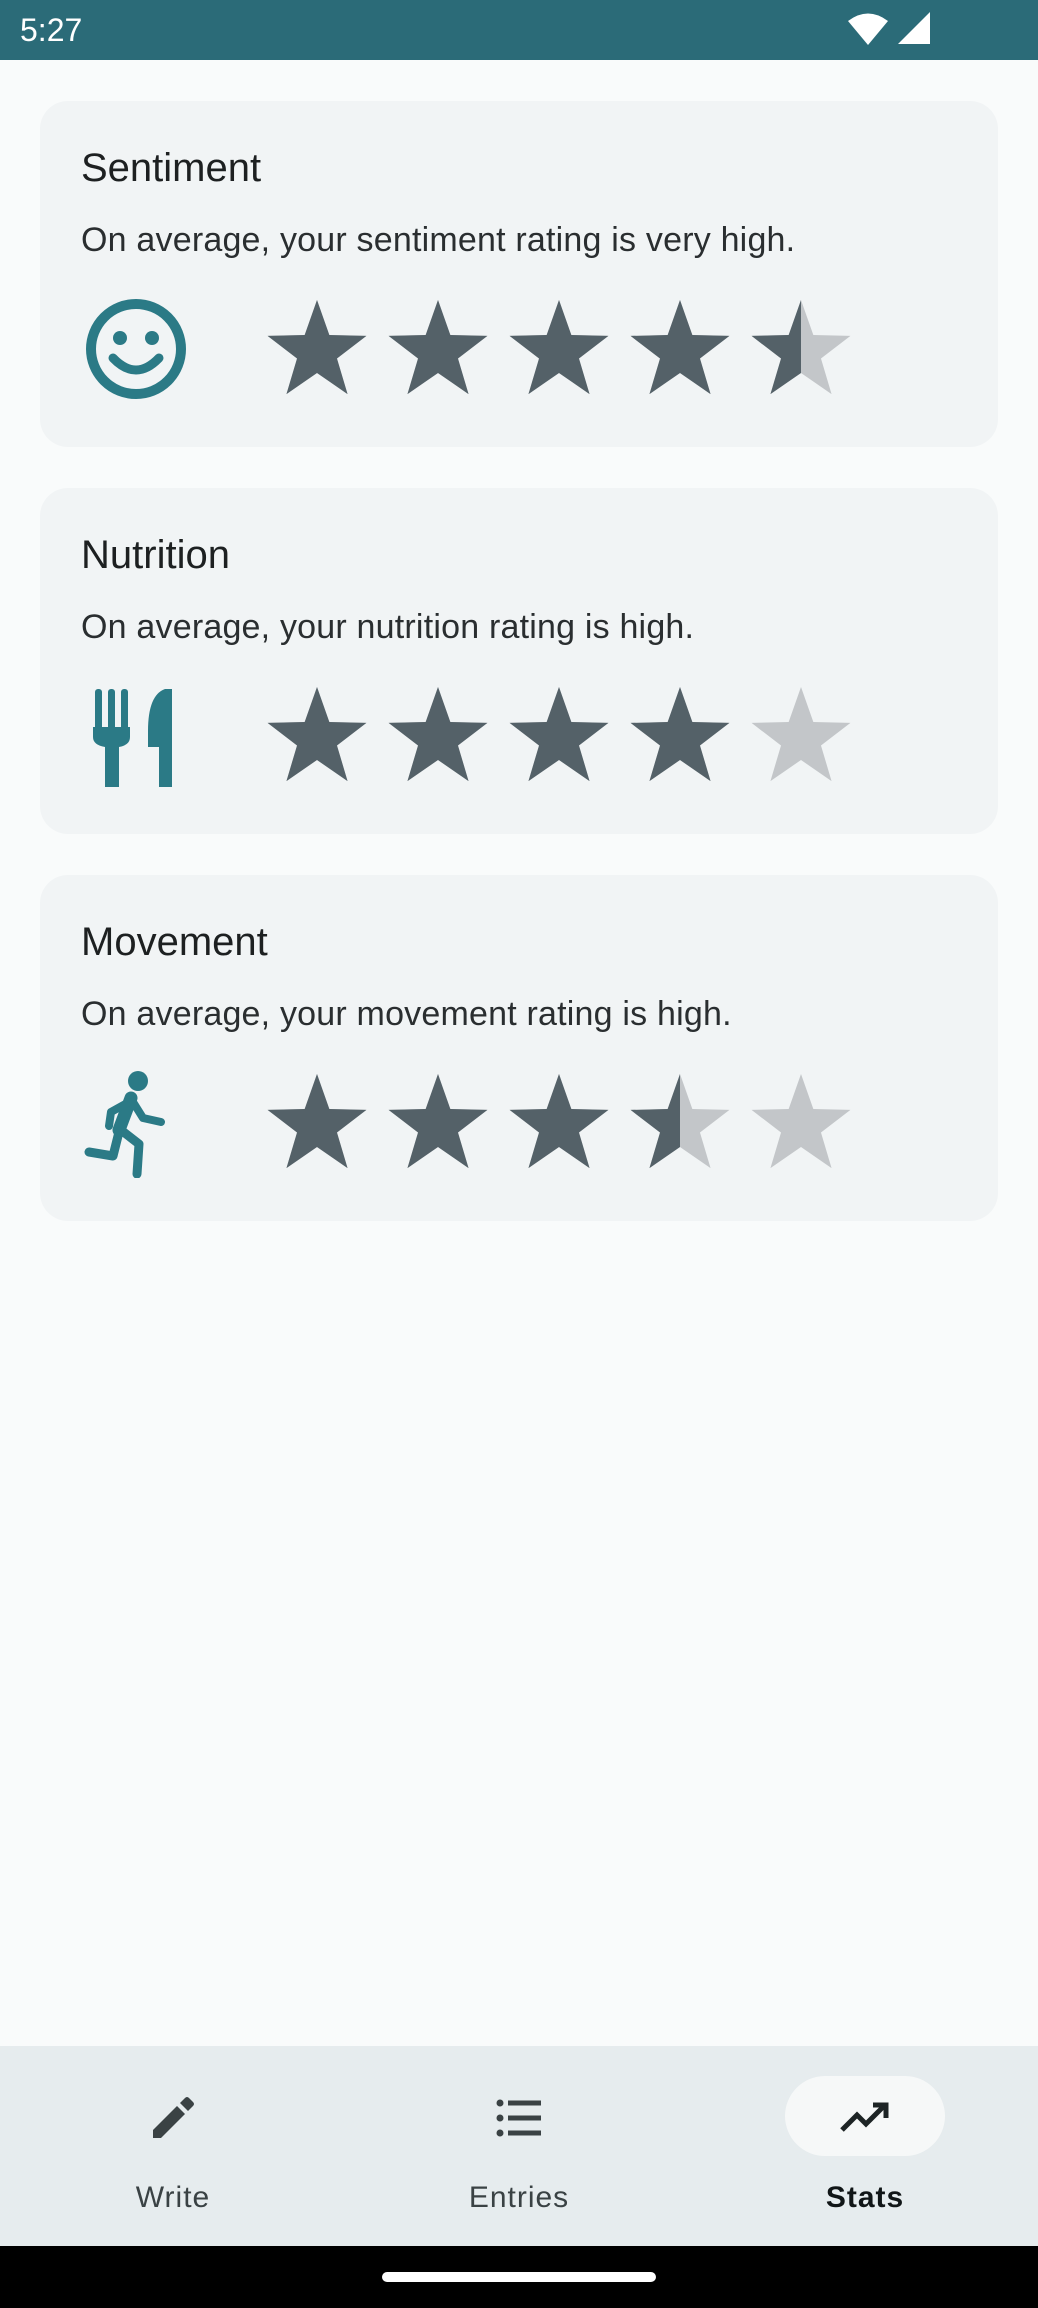 Image resolution: width=1038 pixels, height=2308 pixels. What do you see at coordinates (51, 30) in the screenshot?
I see `status-time: 5:27` at bounding box center [51, 30].